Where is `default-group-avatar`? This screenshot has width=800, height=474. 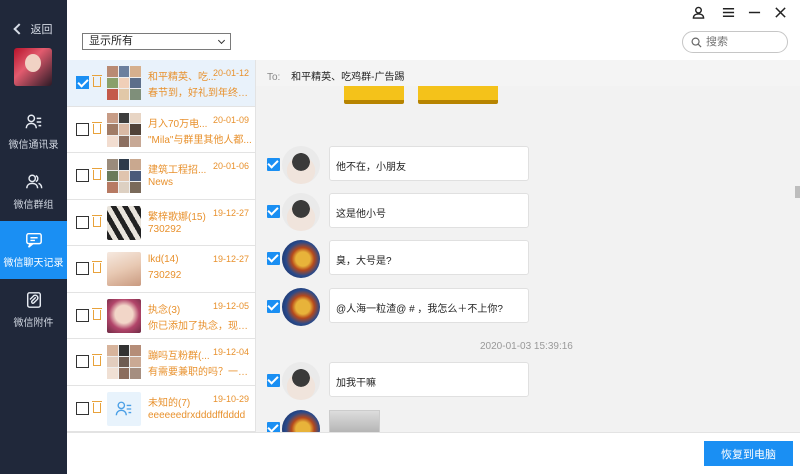
default-group-avatar is located at coordinates (124, 408).